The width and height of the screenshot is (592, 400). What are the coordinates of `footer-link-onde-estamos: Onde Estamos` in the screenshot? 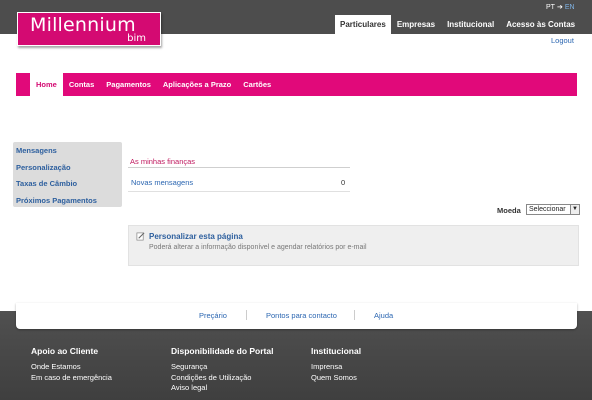 It's located at (71, 367).